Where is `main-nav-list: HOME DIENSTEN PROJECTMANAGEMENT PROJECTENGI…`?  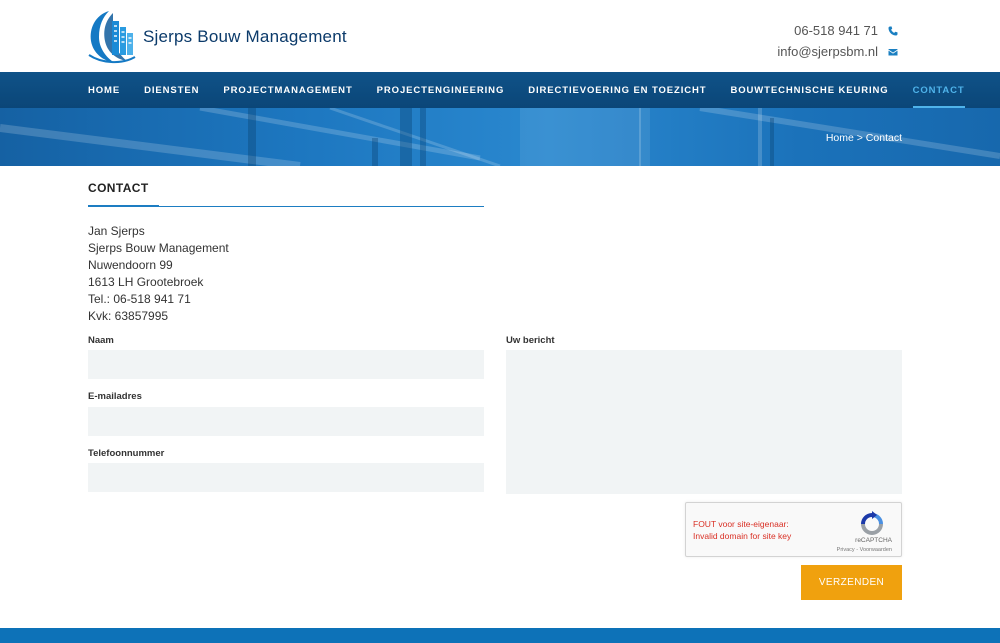 main-nav-list: HOME DIENSTEN PROJECTMANAGEMENT PROJECTENGI… is located at coordinates (538, 90).